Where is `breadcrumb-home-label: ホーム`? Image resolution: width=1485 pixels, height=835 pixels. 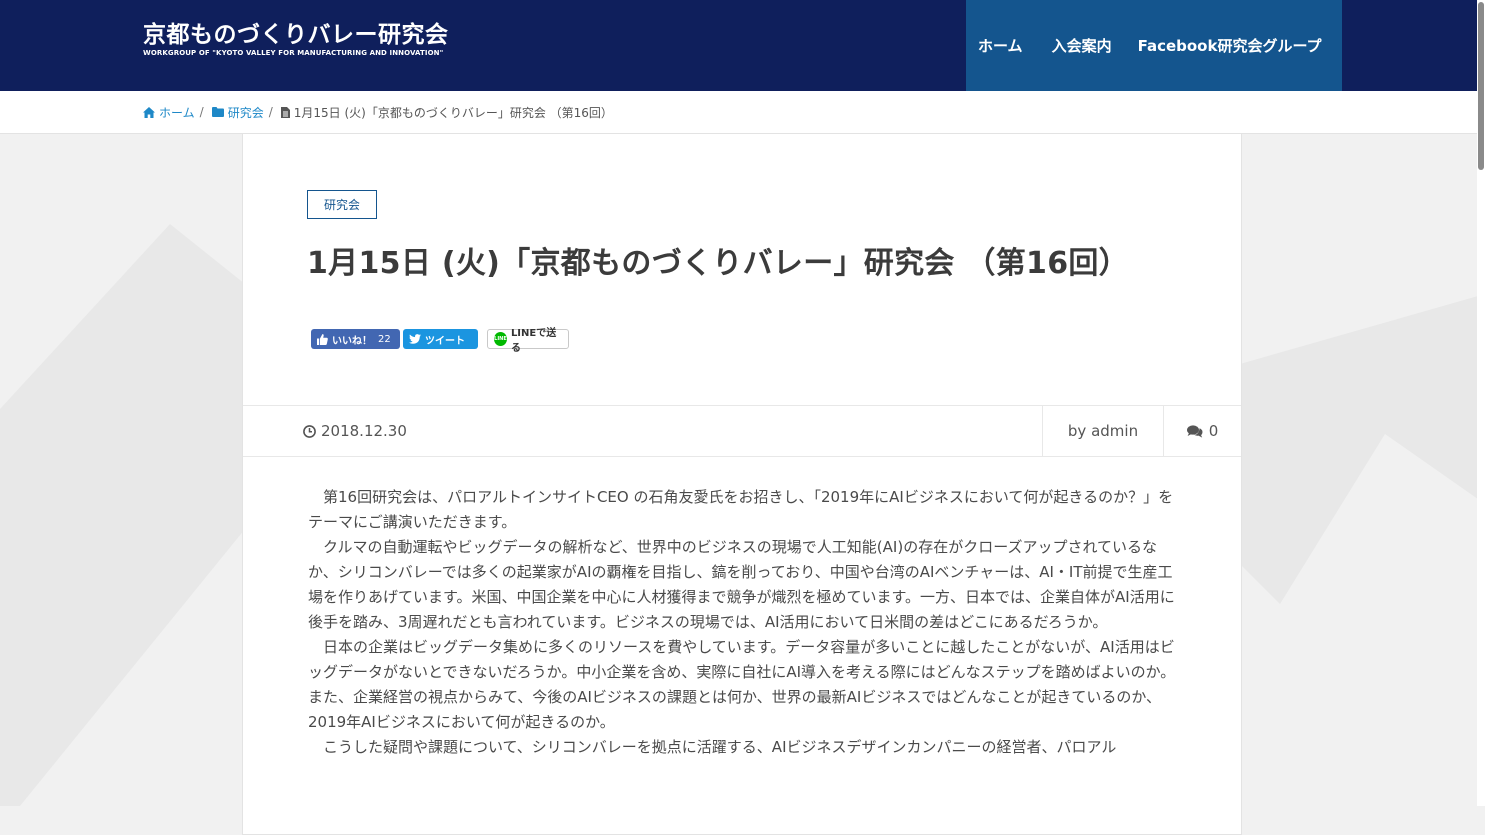
breadcrumb-home-label: ホーム is located at coordinates (177, 112).